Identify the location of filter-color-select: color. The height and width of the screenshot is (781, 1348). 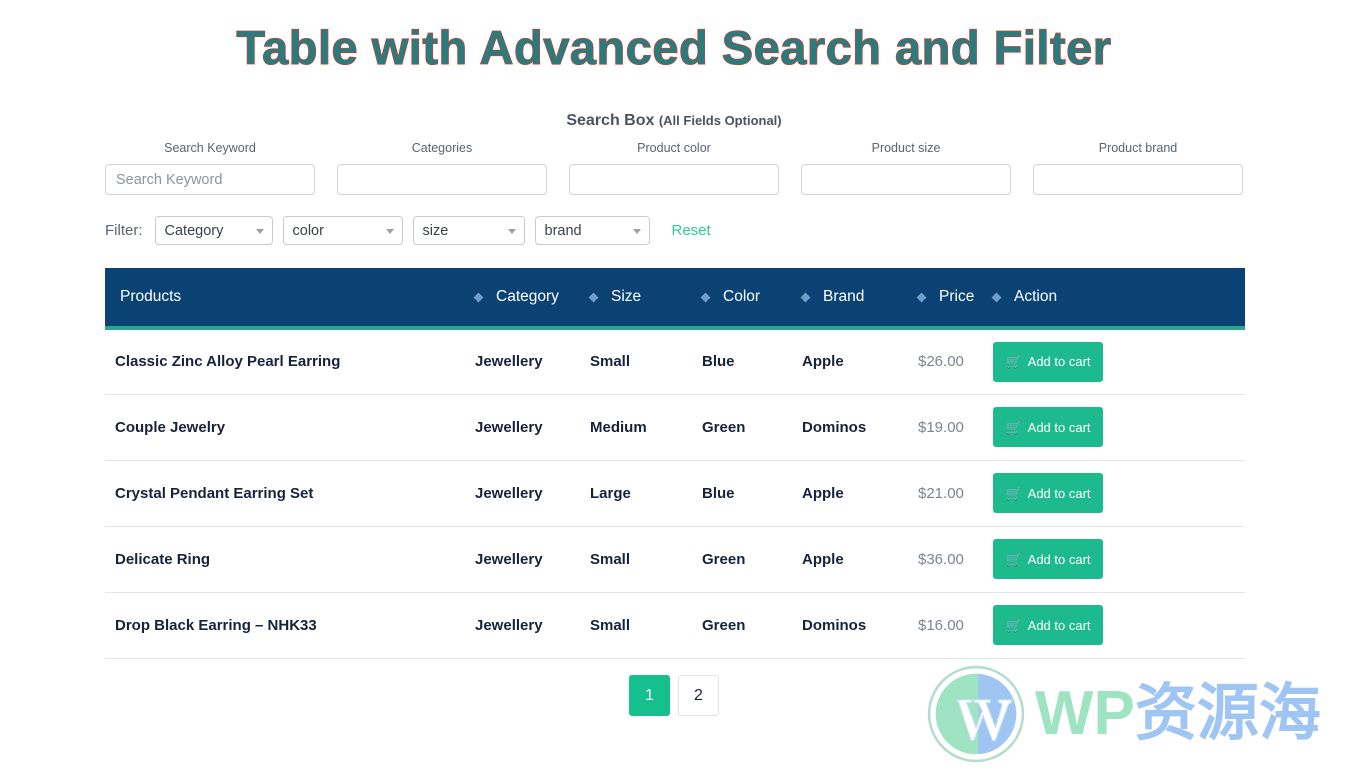
(342, 230).